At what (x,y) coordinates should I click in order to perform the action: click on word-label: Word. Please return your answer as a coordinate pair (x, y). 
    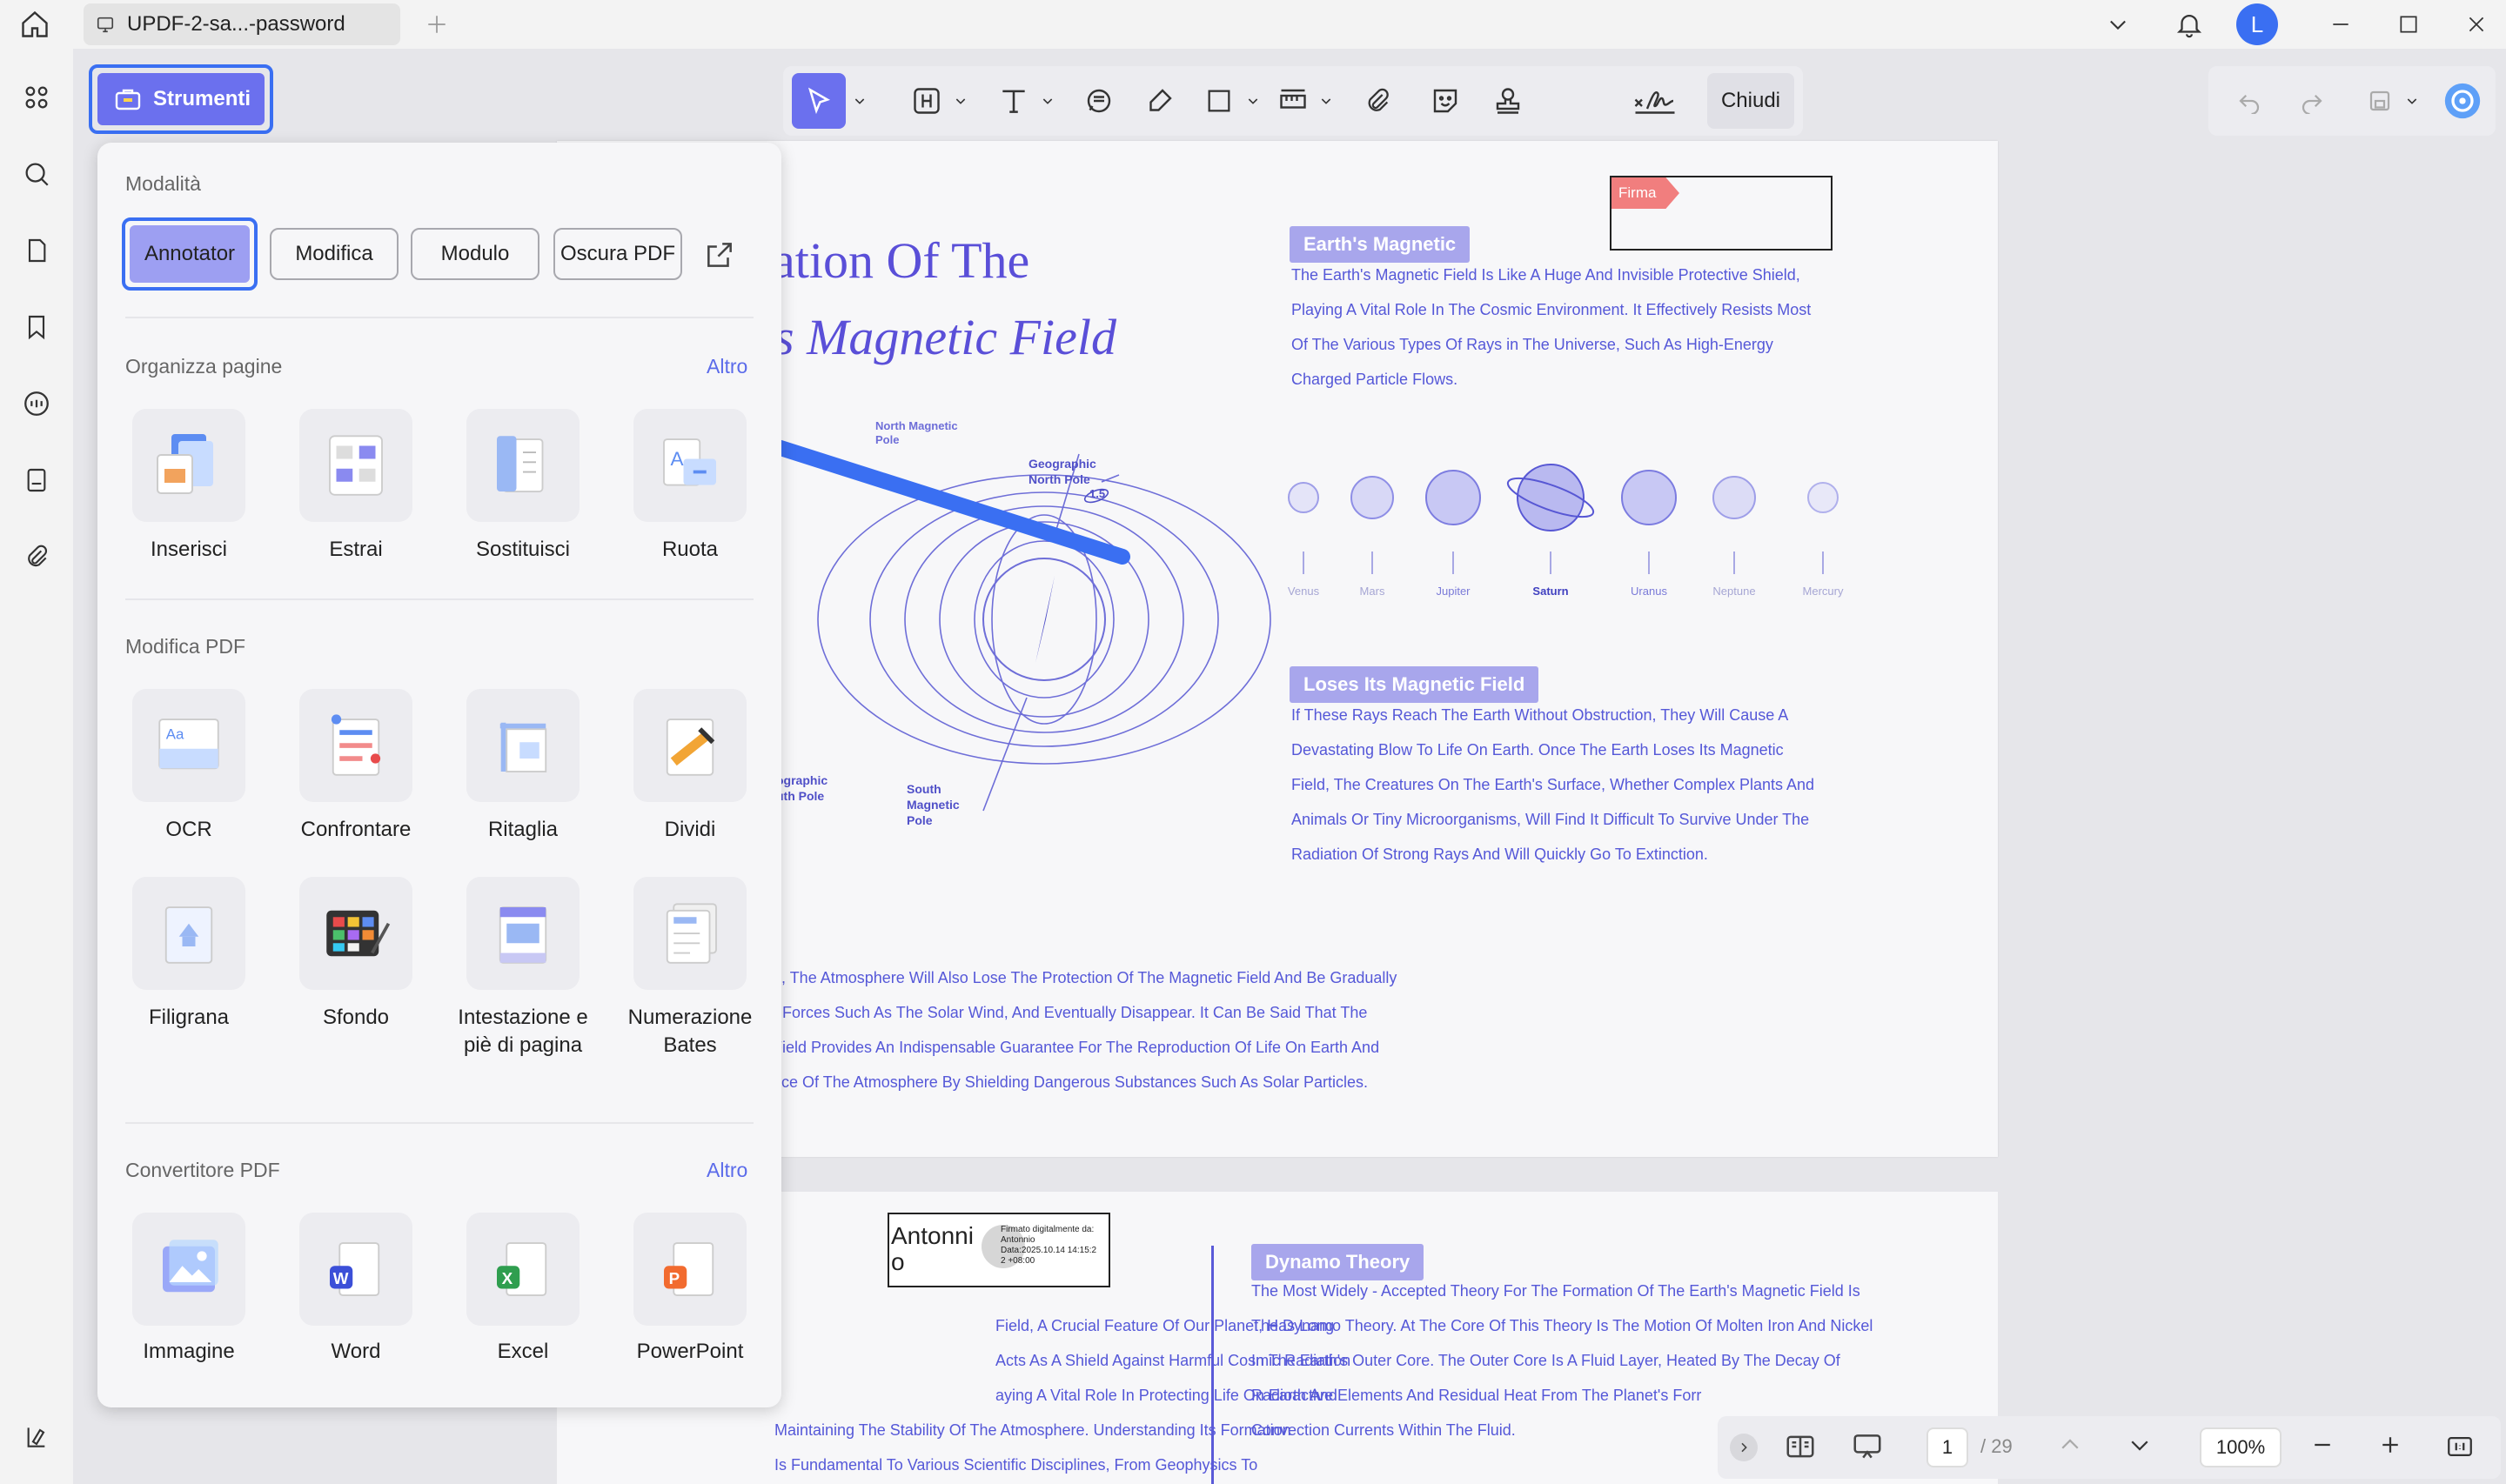
    Looking at the image, I should click on (356, 1351).